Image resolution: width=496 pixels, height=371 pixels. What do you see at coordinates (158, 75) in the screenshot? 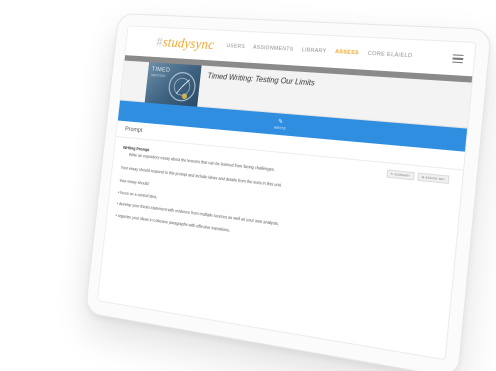
I see `thumbnail-subtitle: WRITING` at bounding box center [158, 75].